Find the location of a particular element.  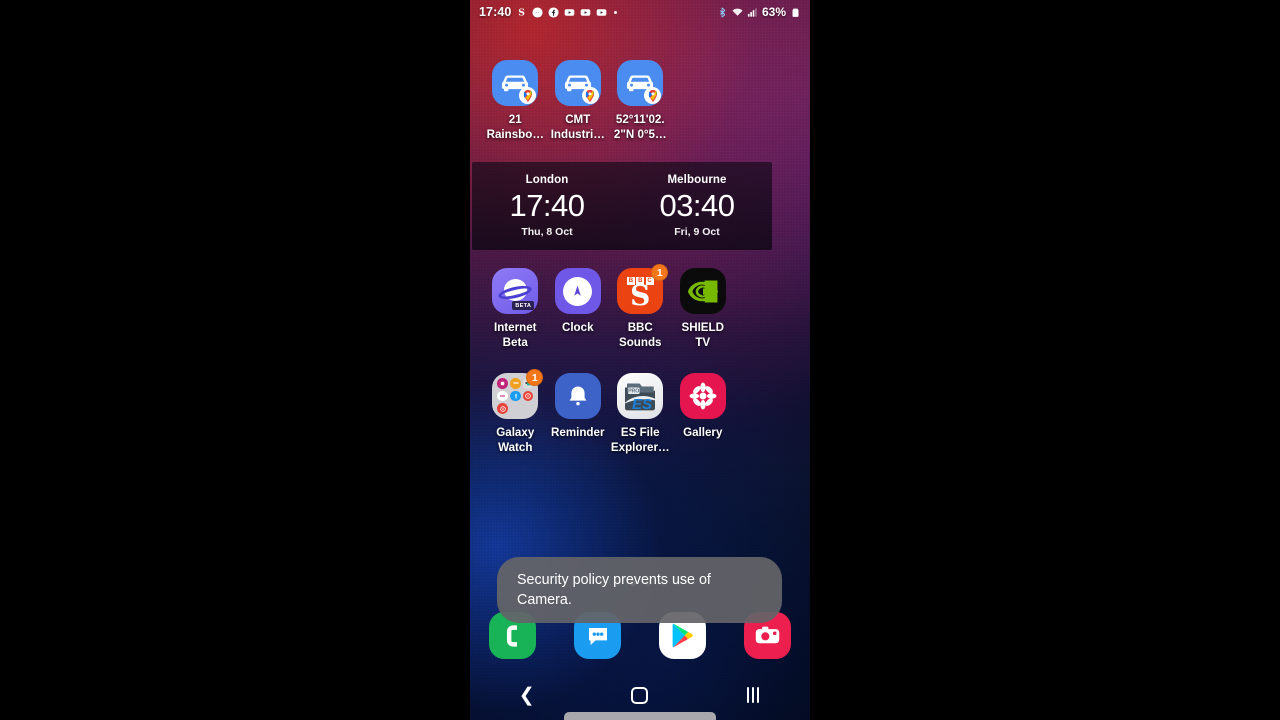

app-label-line2: Beta is located at coordinates (515, 342).